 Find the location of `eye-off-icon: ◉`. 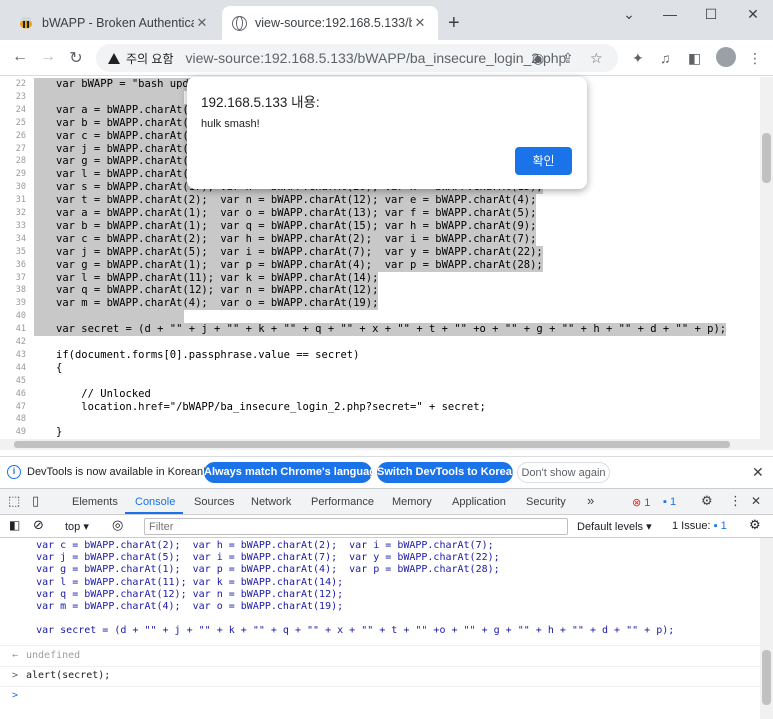

eye-off-icon: ◉ is located at coordinates (538, 58).